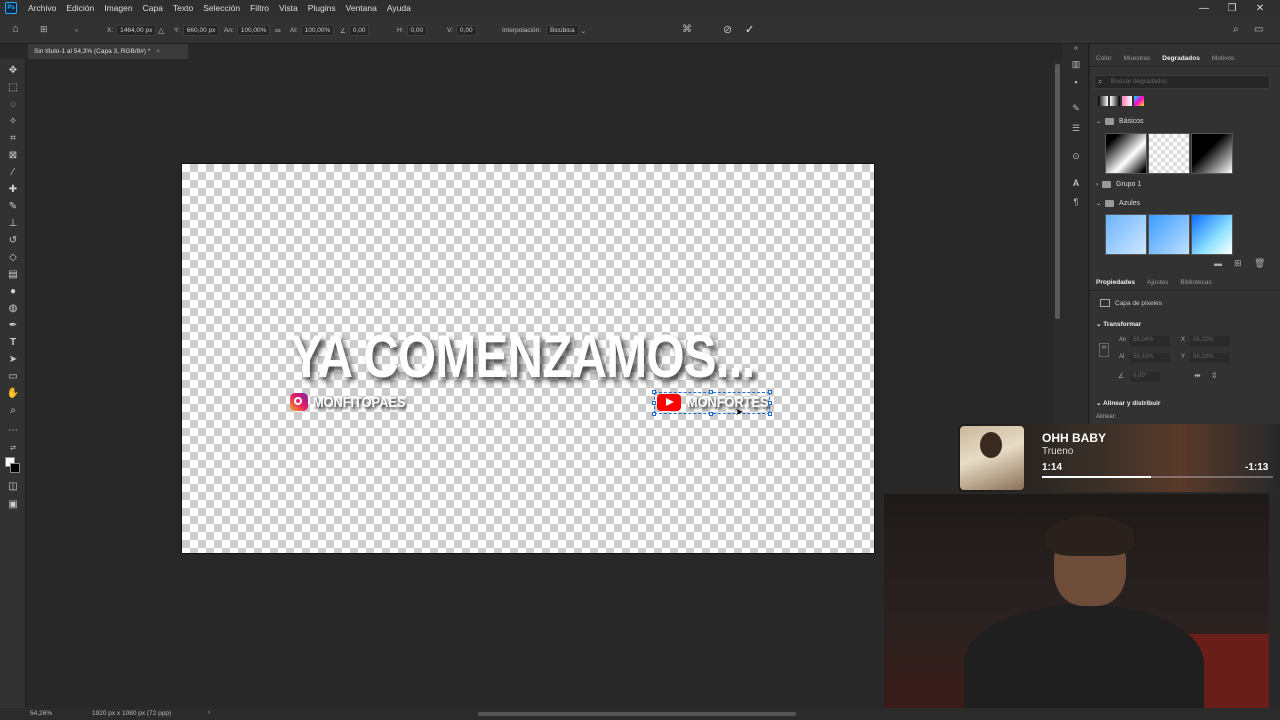 The image size is (1280, 720). I want to click on new-folder-icon: ▬, so click(1218, 263).